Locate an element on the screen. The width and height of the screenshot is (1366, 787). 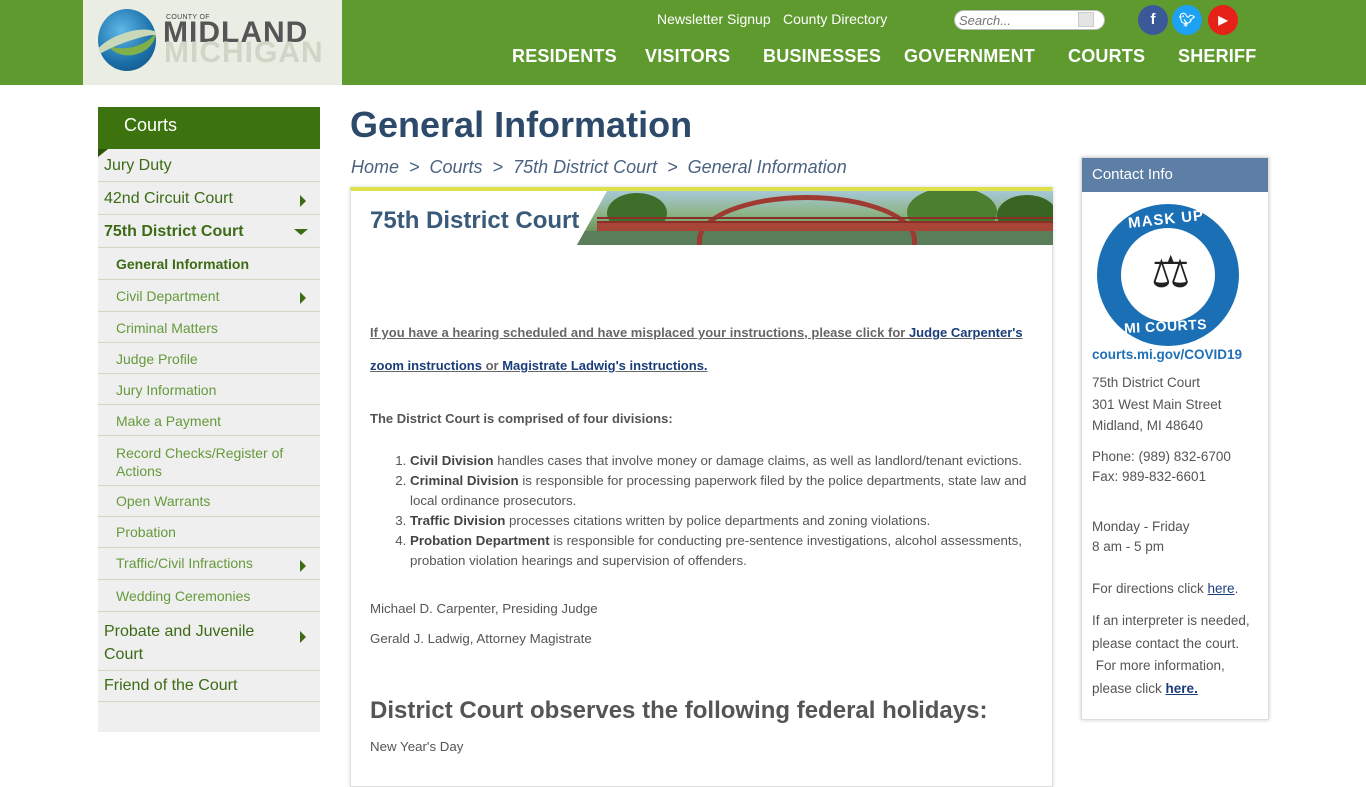
sidebar-item-general-information: General Information is located at coordinates (209, 264).